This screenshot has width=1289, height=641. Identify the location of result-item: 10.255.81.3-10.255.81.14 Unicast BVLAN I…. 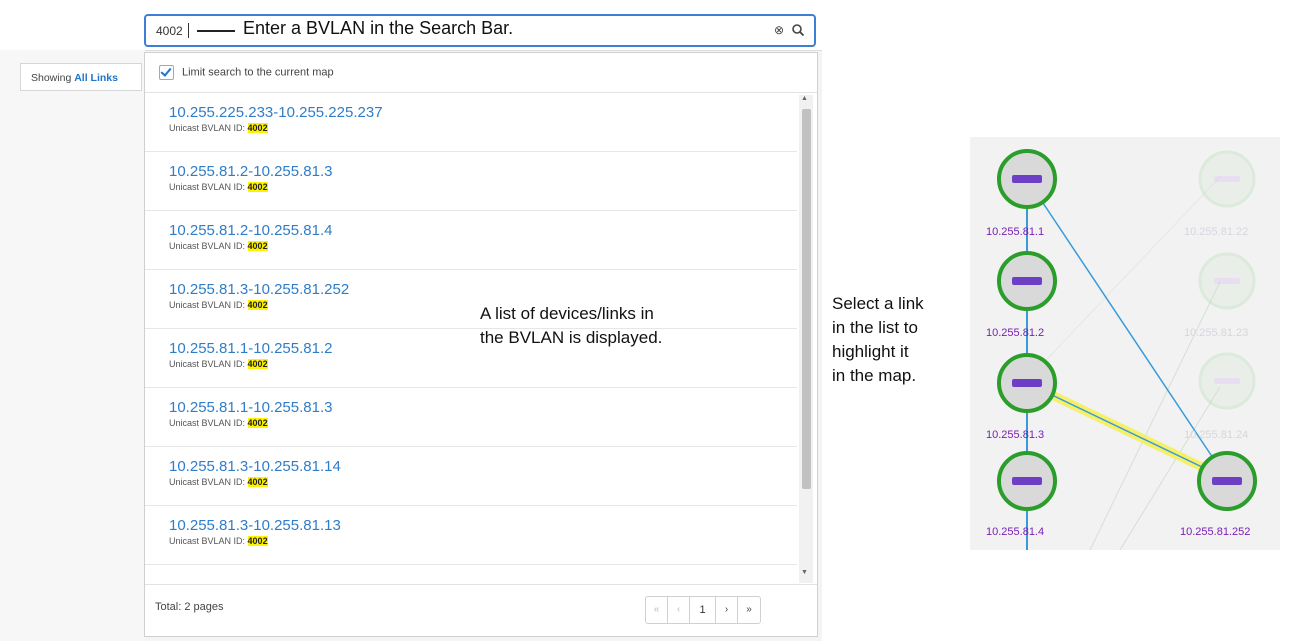
(471, 476).